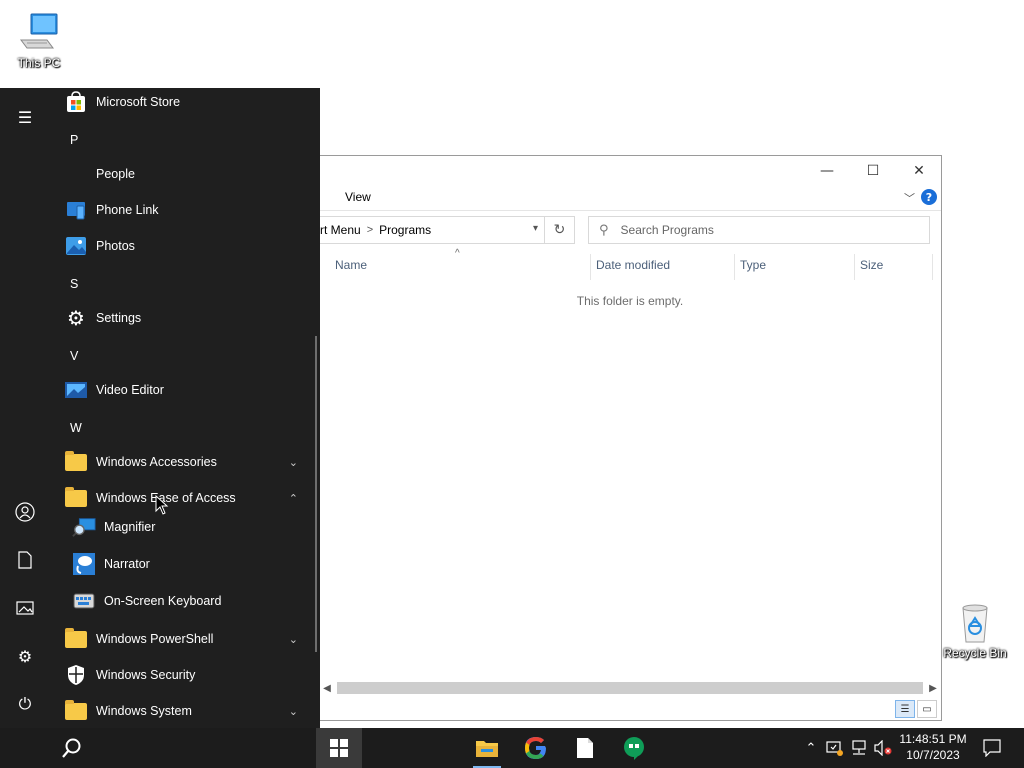 The height and width of the screenshot is (768, 1024). I want to click on app-phone-link: Phone Link, so click(179, 210).